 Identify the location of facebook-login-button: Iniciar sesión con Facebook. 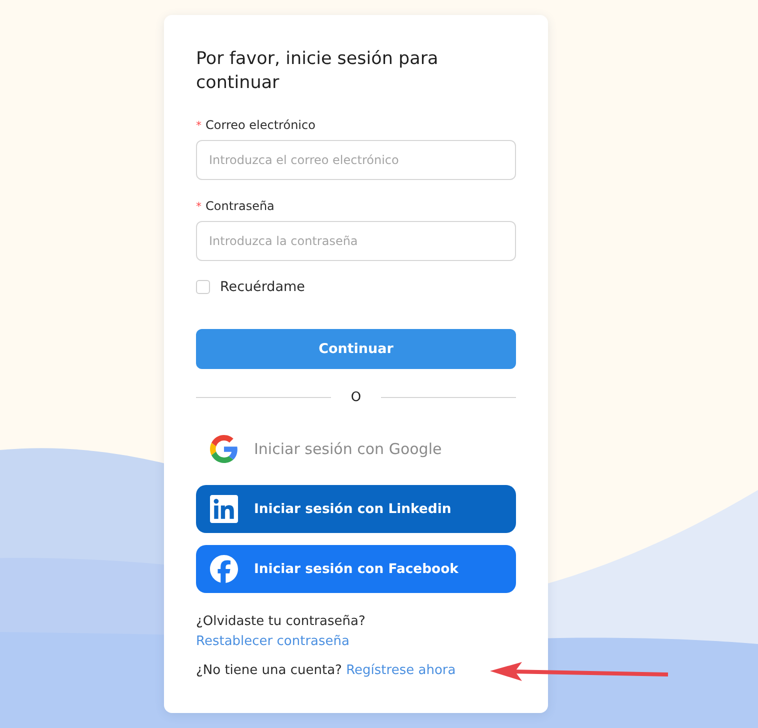
(356, 569).